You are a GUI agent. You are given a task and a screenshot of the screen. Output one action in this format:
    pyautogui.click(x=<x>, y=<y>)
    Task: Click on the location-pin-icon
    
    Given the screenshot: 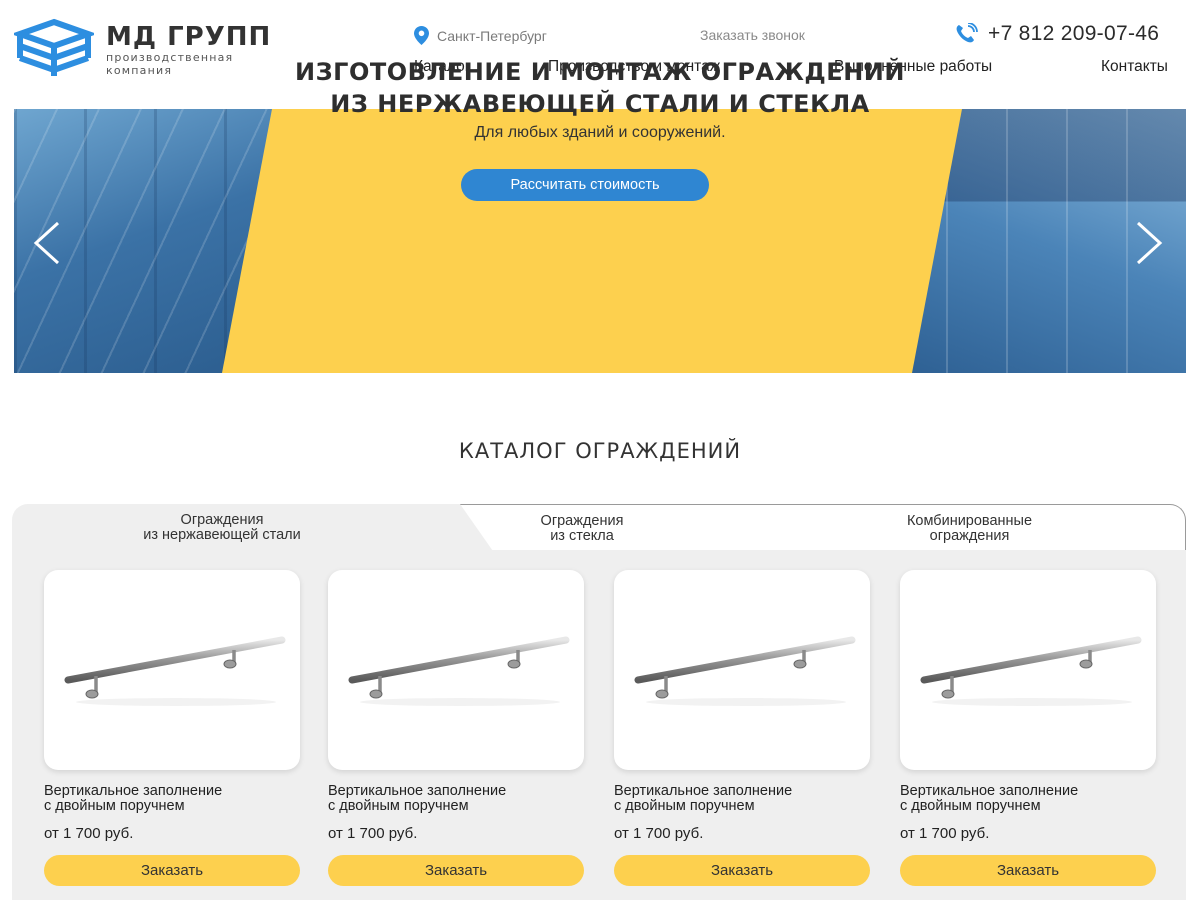 What is the action you would take?
    pyautogui.click(x=421, y=35)
    